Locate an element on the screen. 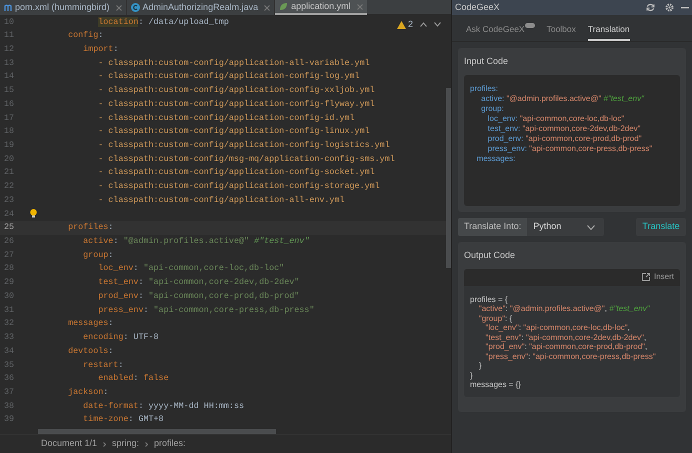 The image size is (692, 453). code-line: test_env: "api-common,core-2dev,db-2dev" is located at coordinates (564, 129).